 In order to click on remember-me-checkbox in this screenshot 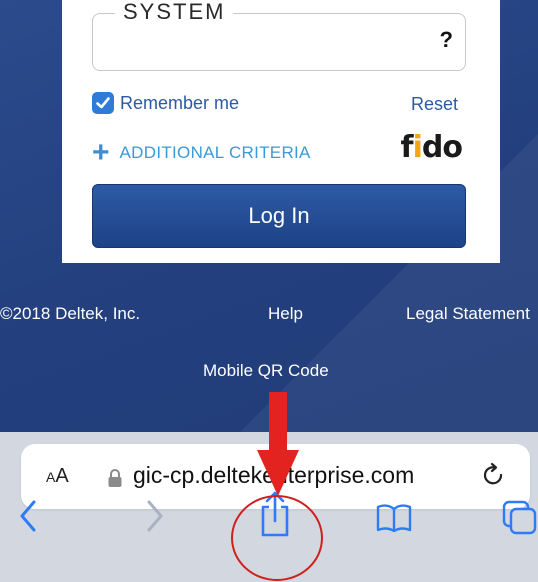, I will do `click(103, 103)`.